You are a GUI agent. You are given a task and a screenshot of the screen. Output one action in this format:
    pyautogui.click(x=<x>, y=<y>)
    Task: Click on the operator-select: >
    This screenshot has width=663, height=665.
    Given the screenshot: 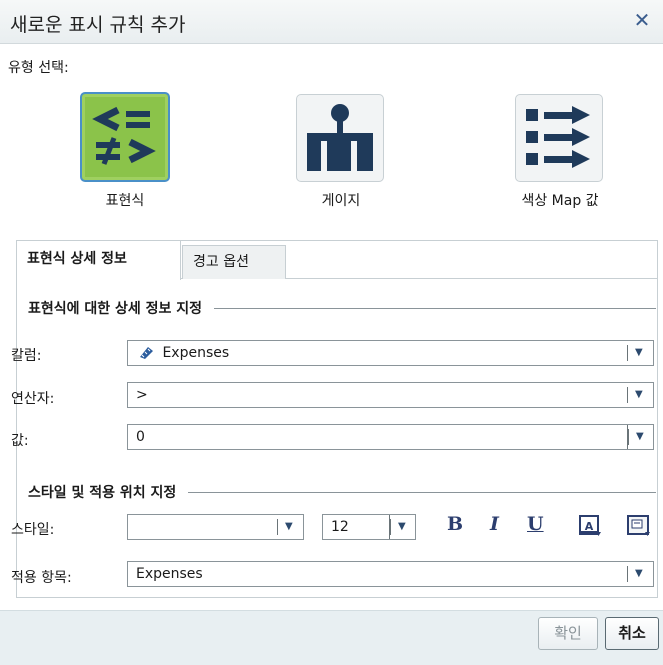 What is the action you would take?
    pyautogui.click(x=390, y=395)
    